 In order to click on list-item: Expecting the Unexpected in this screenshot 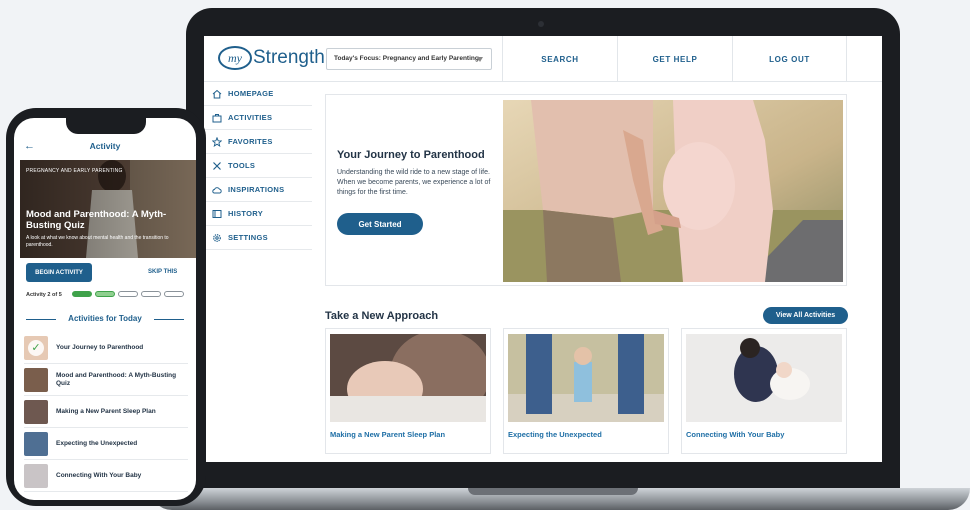, I will do `click(106, 444)`.